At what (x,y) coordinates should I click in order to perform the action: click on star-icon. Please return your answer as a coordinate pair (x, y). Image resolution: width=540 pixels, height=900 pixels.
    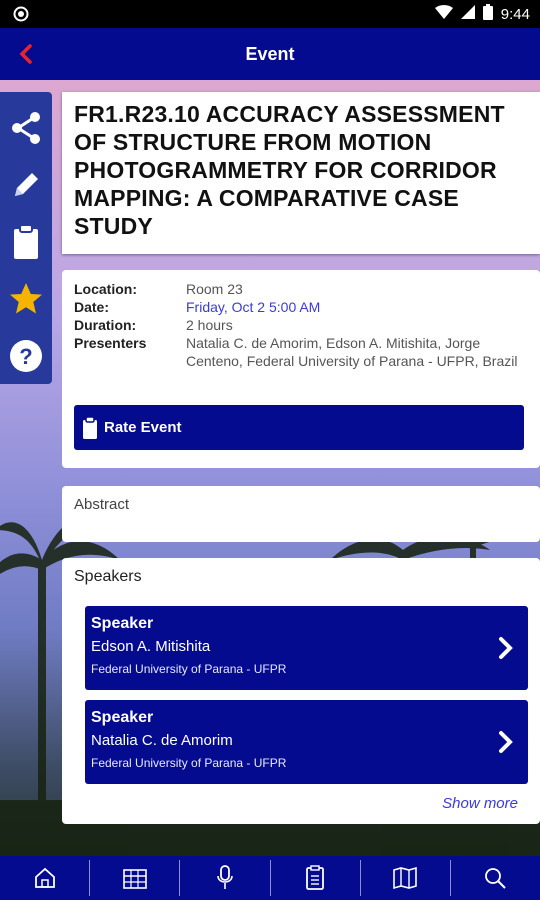
    Looking at the image, I should click on (26, 298).